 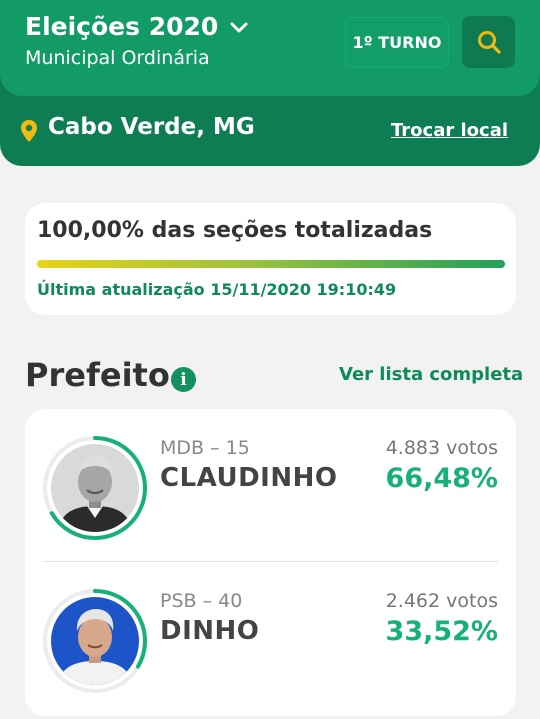 I want to click on candidate-party: MDB – 15, so click(x=205, y=448).